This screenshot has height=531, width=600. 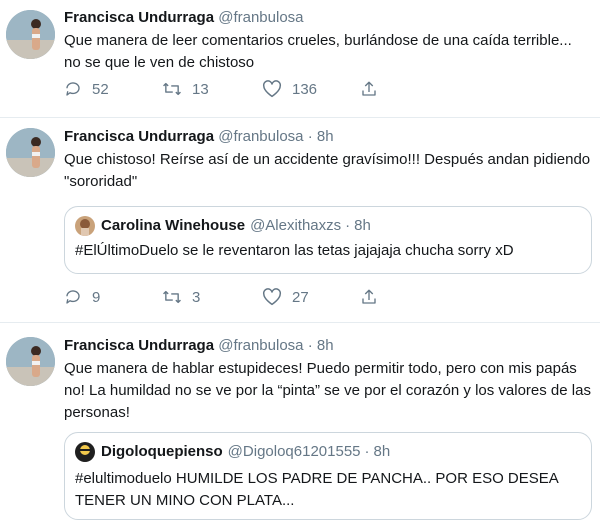 I want to click on like-button: 136, so click(x=311, y=89).